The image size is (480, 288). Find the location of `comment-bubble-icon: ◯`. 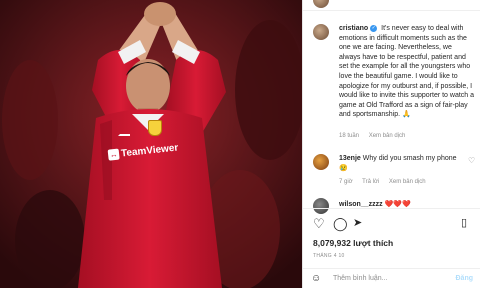

comment-bubble-icon: ◯ is located at coordinates (340, 223).